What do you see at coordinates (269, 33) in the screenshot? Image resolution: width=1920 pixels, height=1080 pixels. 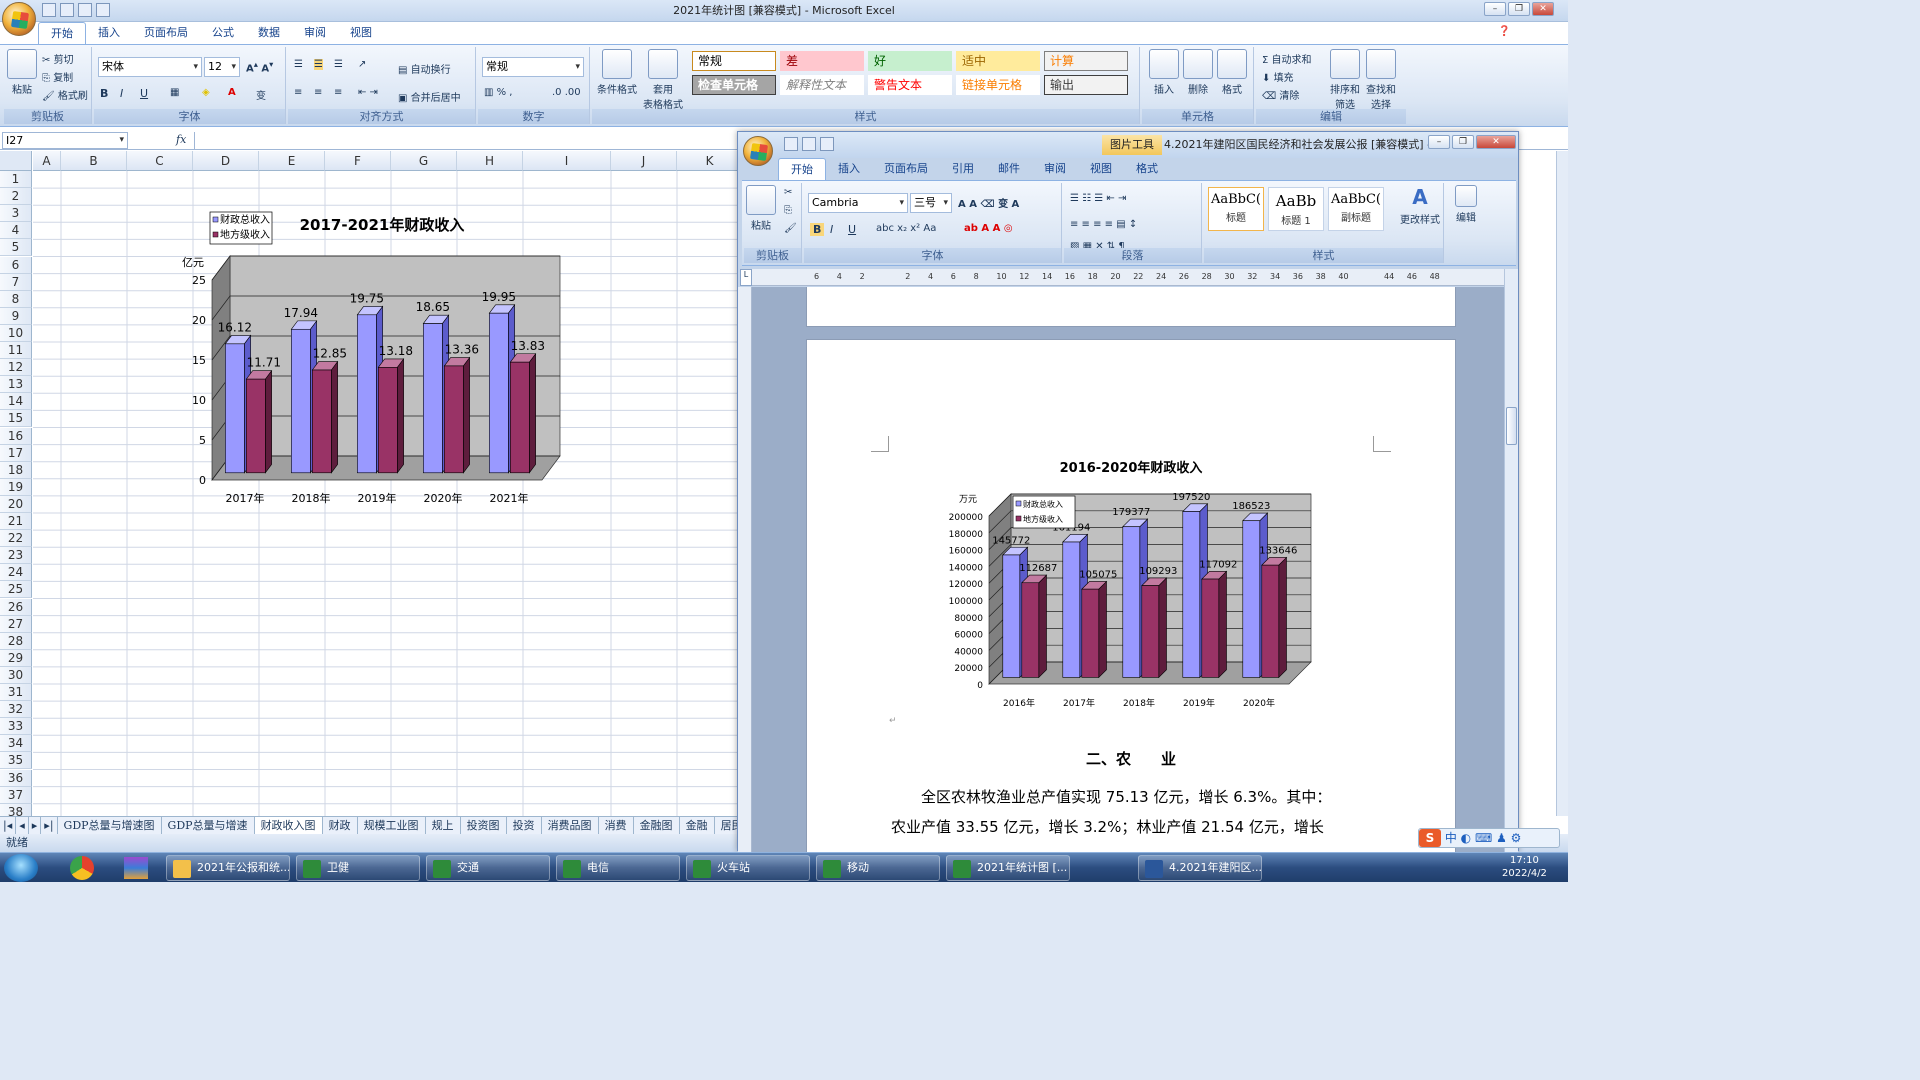 I see `excel-tab-4: 数据` at bounding box center [269, 33].